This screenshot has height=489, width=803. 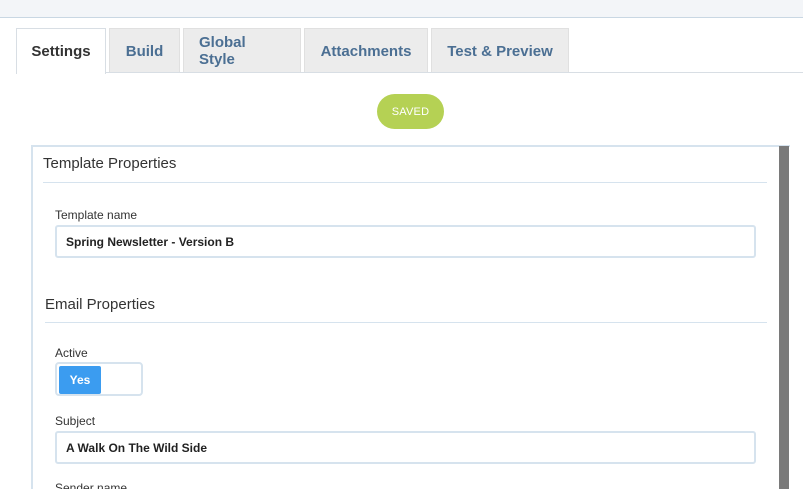 What do you see at coordinates (100, 304) in the screenshot?
I see `email-properties-title: Email Properties` at bounding box center [100, 304].